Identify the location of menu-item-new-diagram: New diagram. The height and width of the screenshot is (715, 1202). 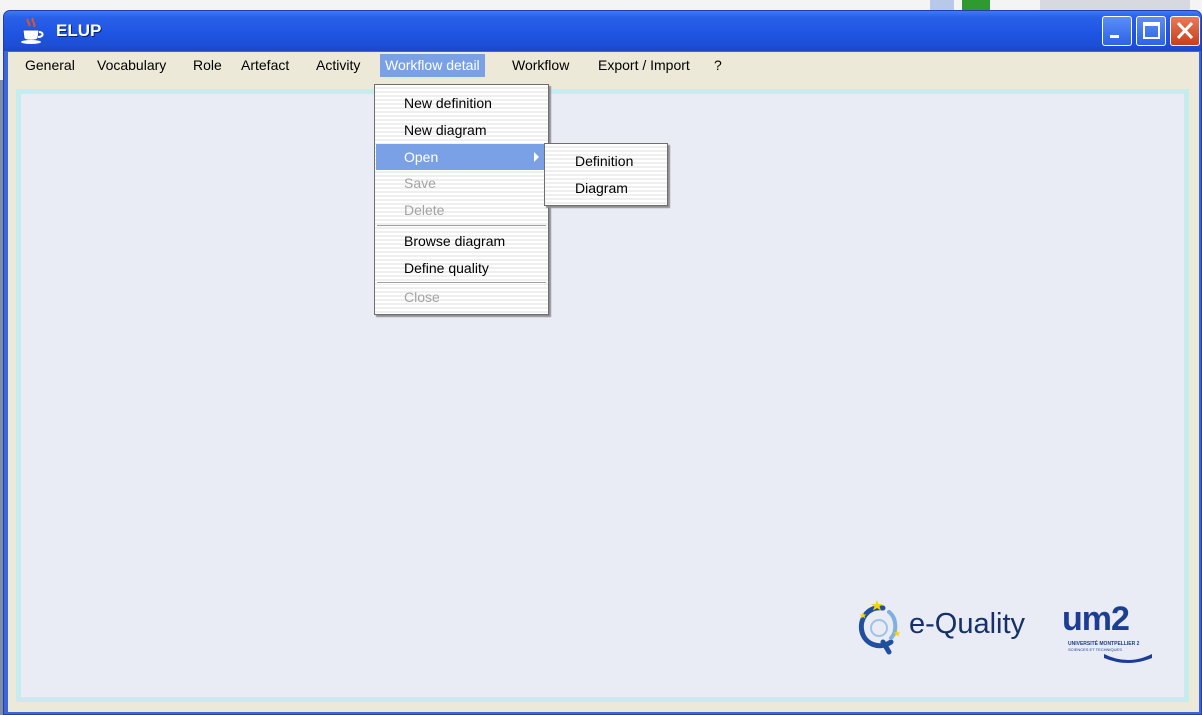
(461, 130).